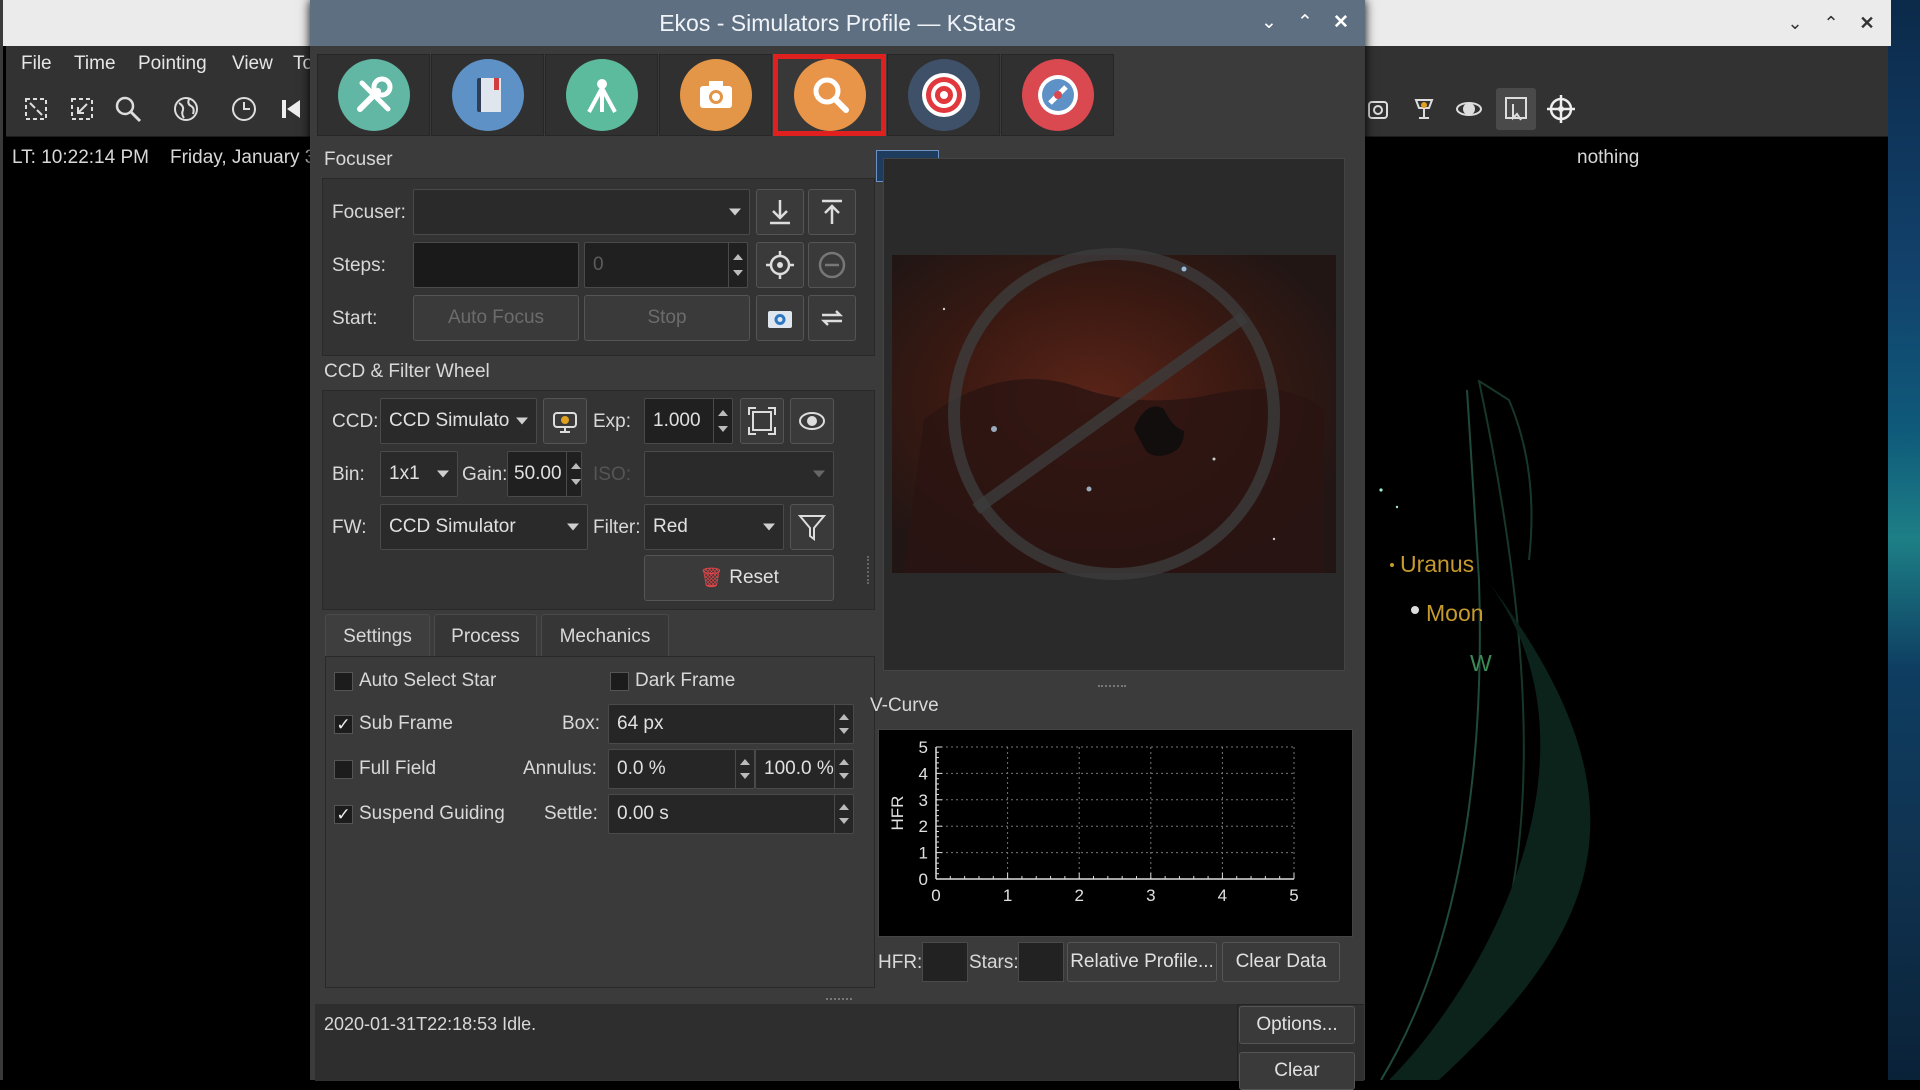  I want to click on suspend-guiding-checkbox: ✓, so click(343, 814).